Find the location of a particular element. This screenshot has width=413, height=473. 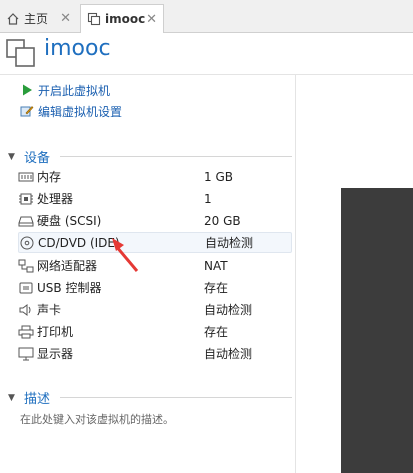

device-name: 硬盘 (SCSI) is located at coordinates (69, 221).